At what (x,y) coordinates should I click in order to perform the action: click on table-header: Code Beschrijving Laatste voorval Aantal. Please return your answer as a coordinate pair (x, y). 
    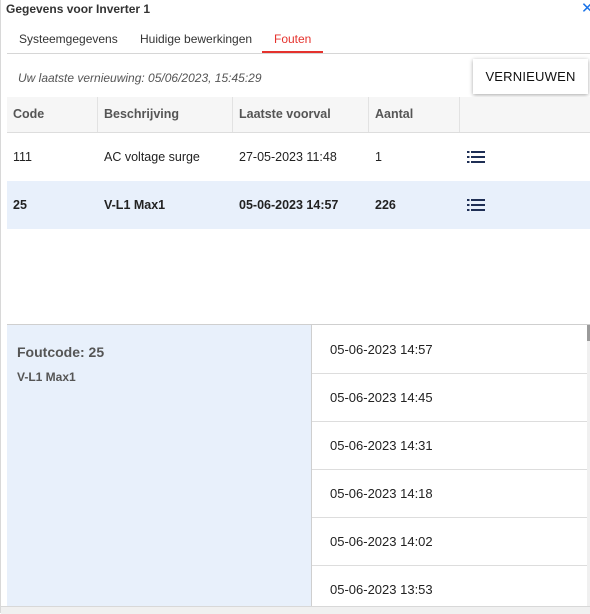
    Looking at the image, I should click on (298, 115).